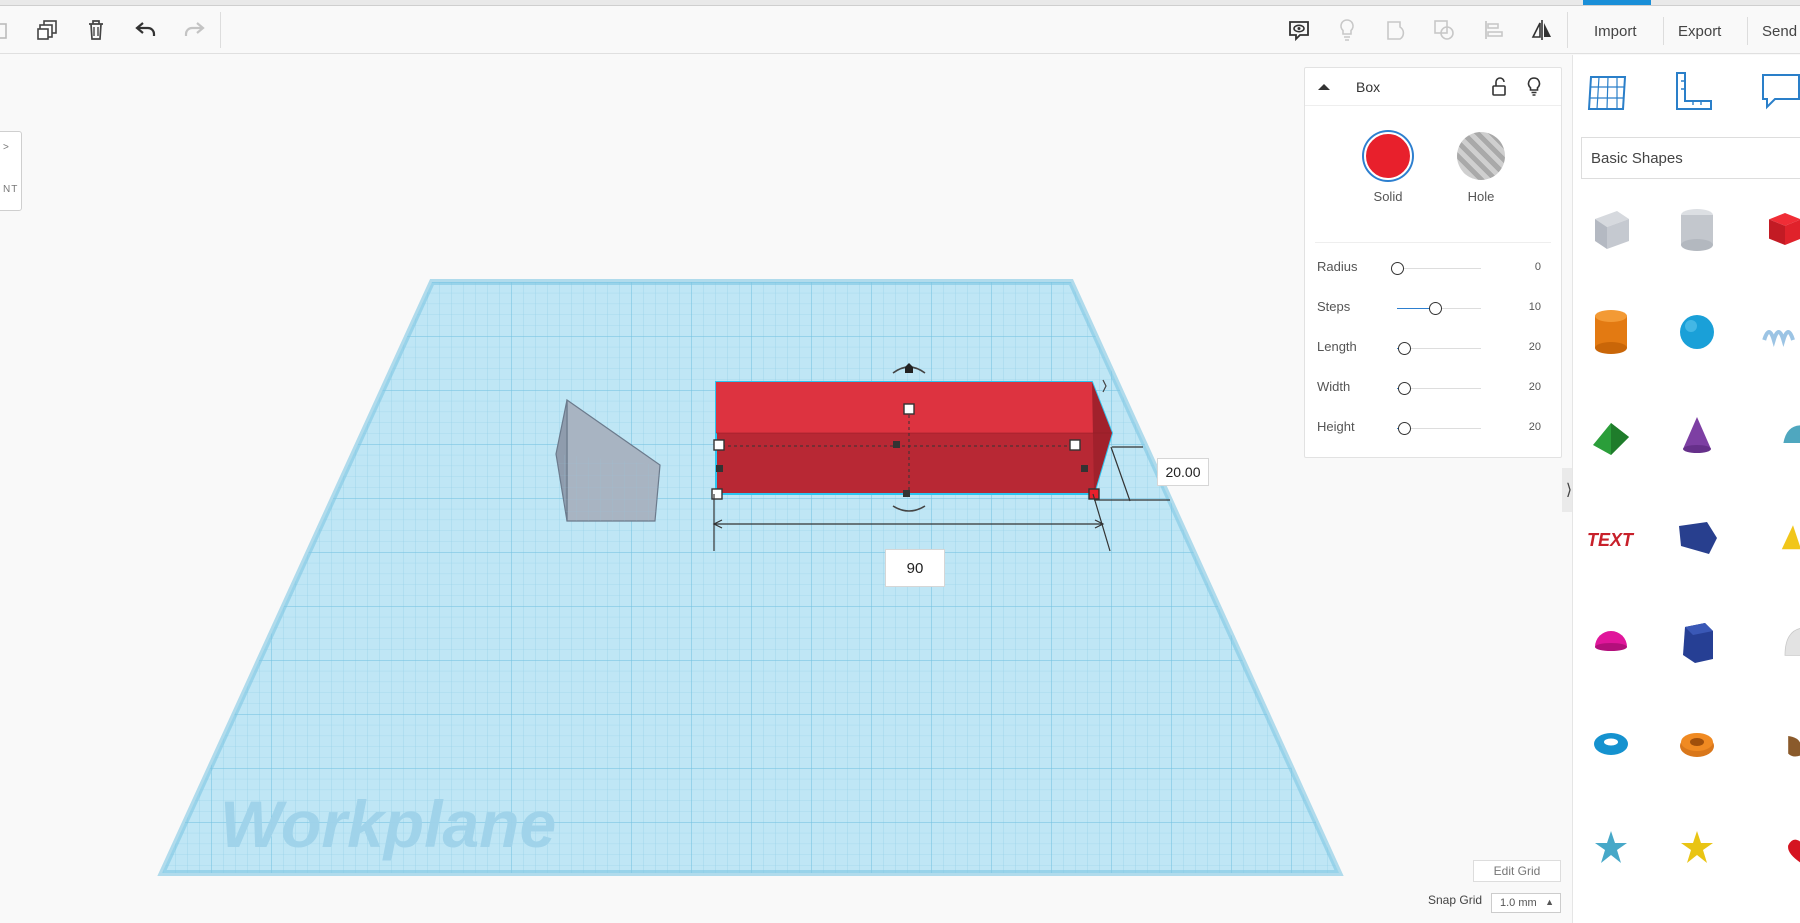 The image size is (1800, 923). What do you see at coordinates (1611, 439) in the screenshot?
I see `roof-green-icon` at bounding box center [1611, 439].